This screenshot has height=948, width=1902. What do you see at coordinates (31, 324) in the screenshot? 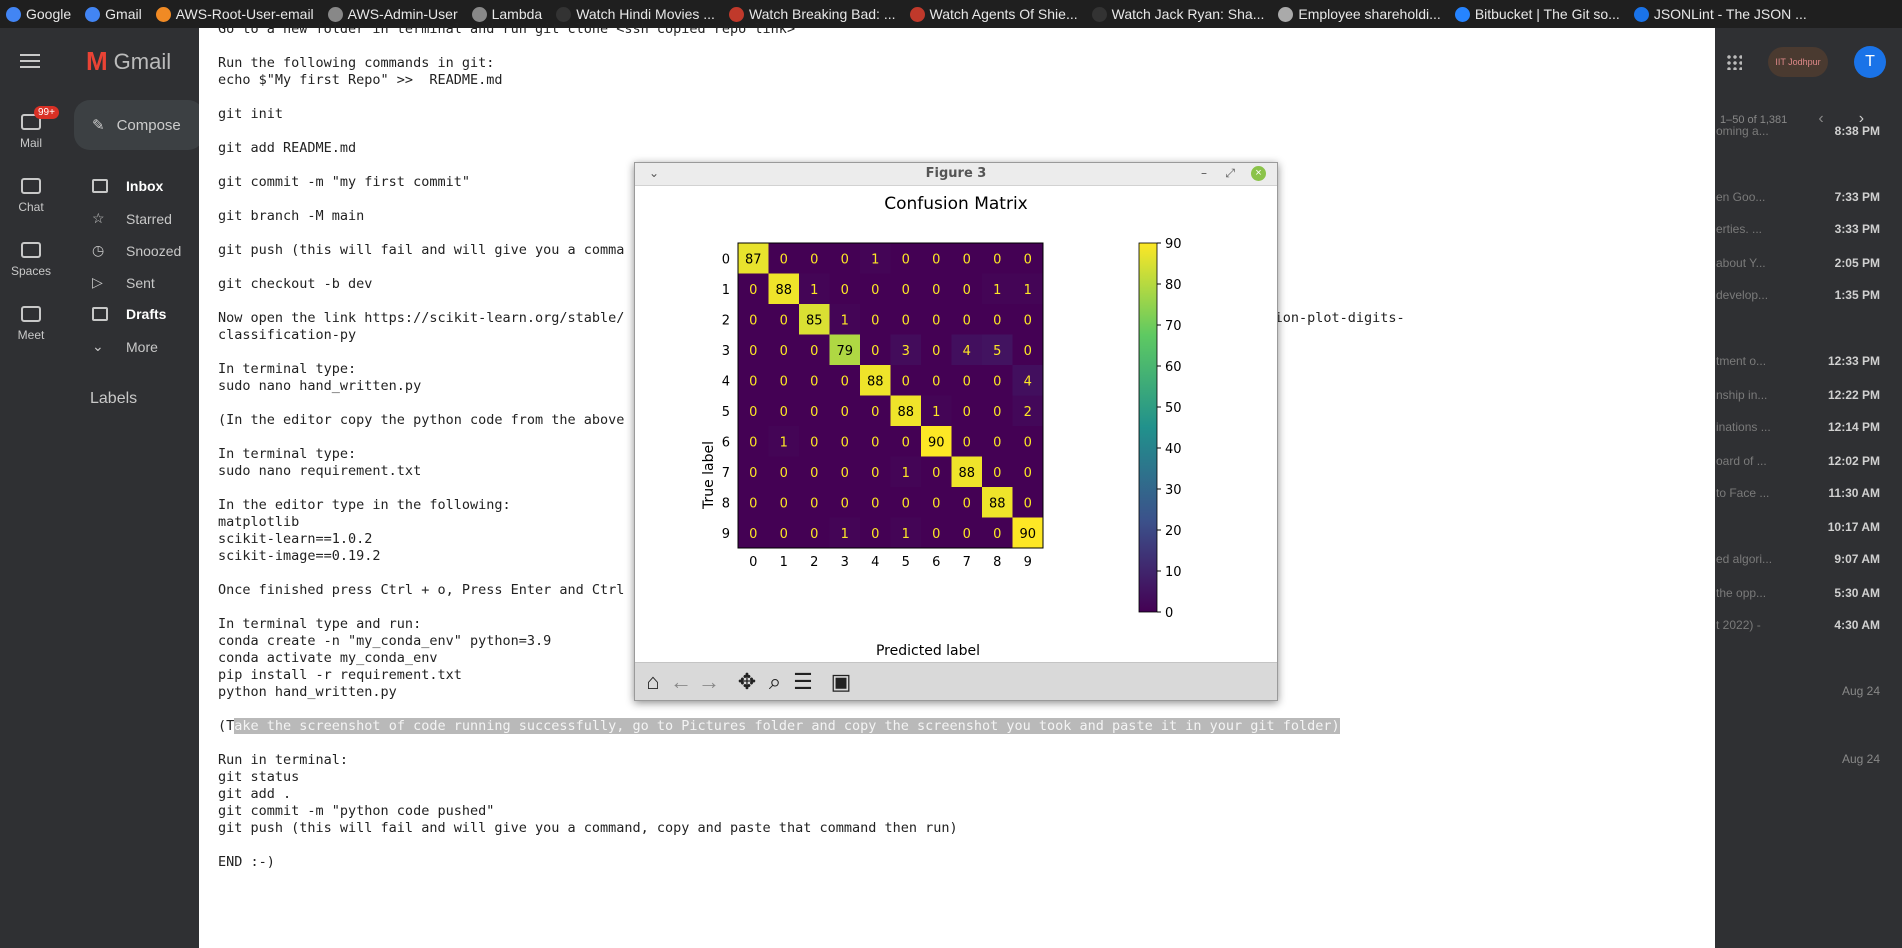
I see `rail-meet: Meet` at bounding box center [31, 324].